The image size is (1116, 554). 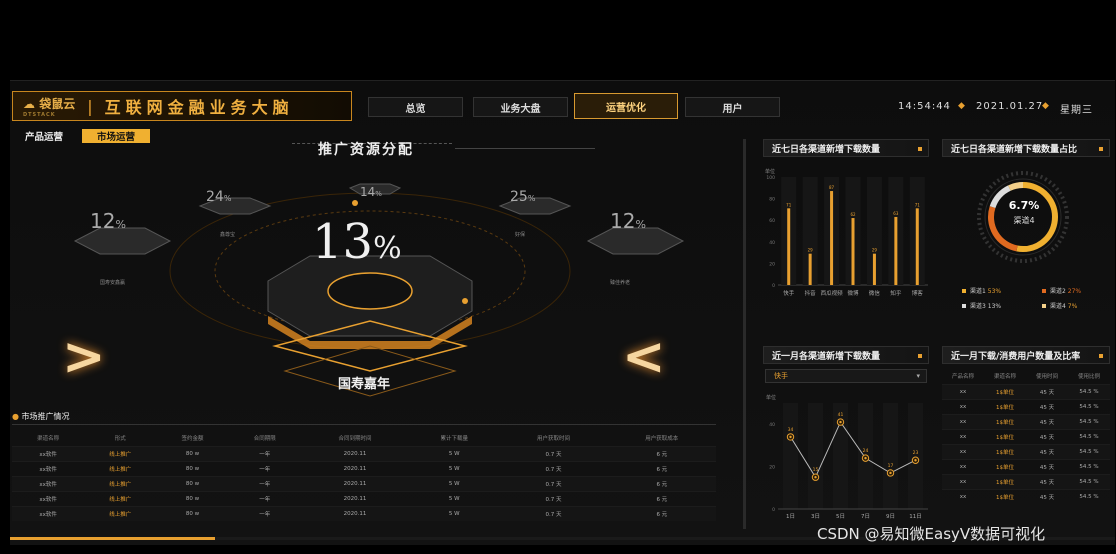 I want to click on tab-users: 用户, so click(x=732, y=107).